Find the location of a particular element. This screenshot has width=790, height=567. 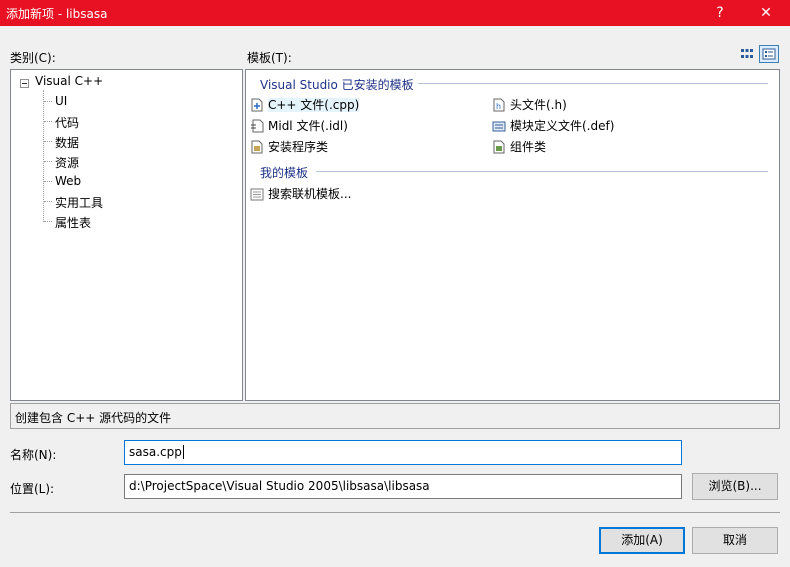

small-icons-view-button is located at coordinates (769, 54).